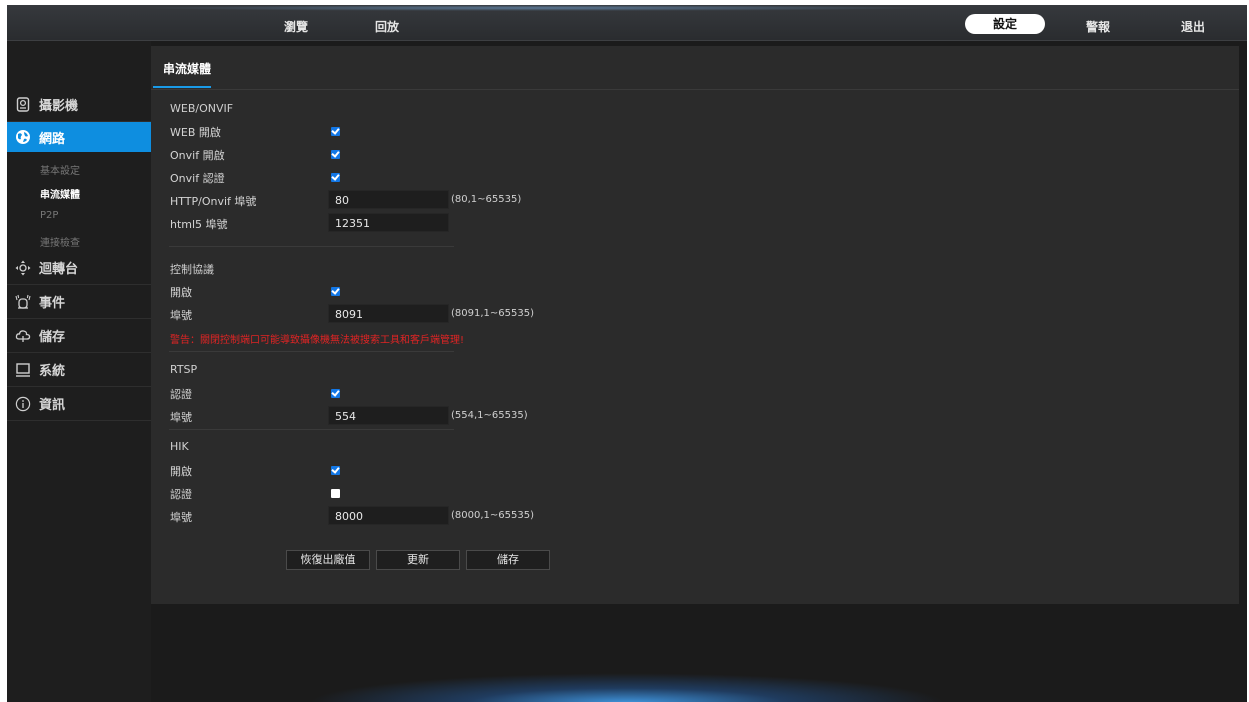 The image size is (1249, 702). Describe the element at coordinates (335, 154) in the screenshot. I see `onvif-enable-checkbox` at that location.